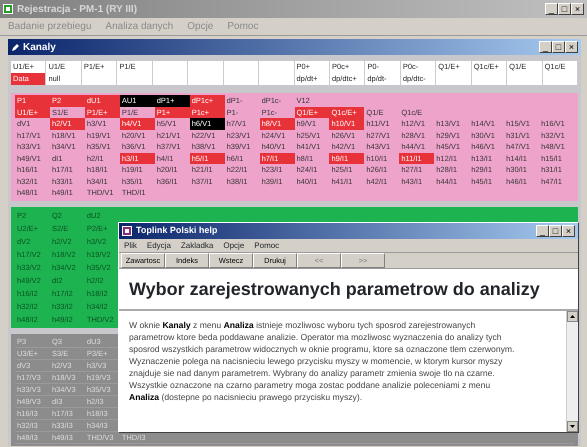 Image resolution: width=587 pixels, height=447 pixels. Describe the element at coordinates (77, 9) in the screenshot. I see `window-title: Rejestracja - PM-1 (RY III)` at that location.